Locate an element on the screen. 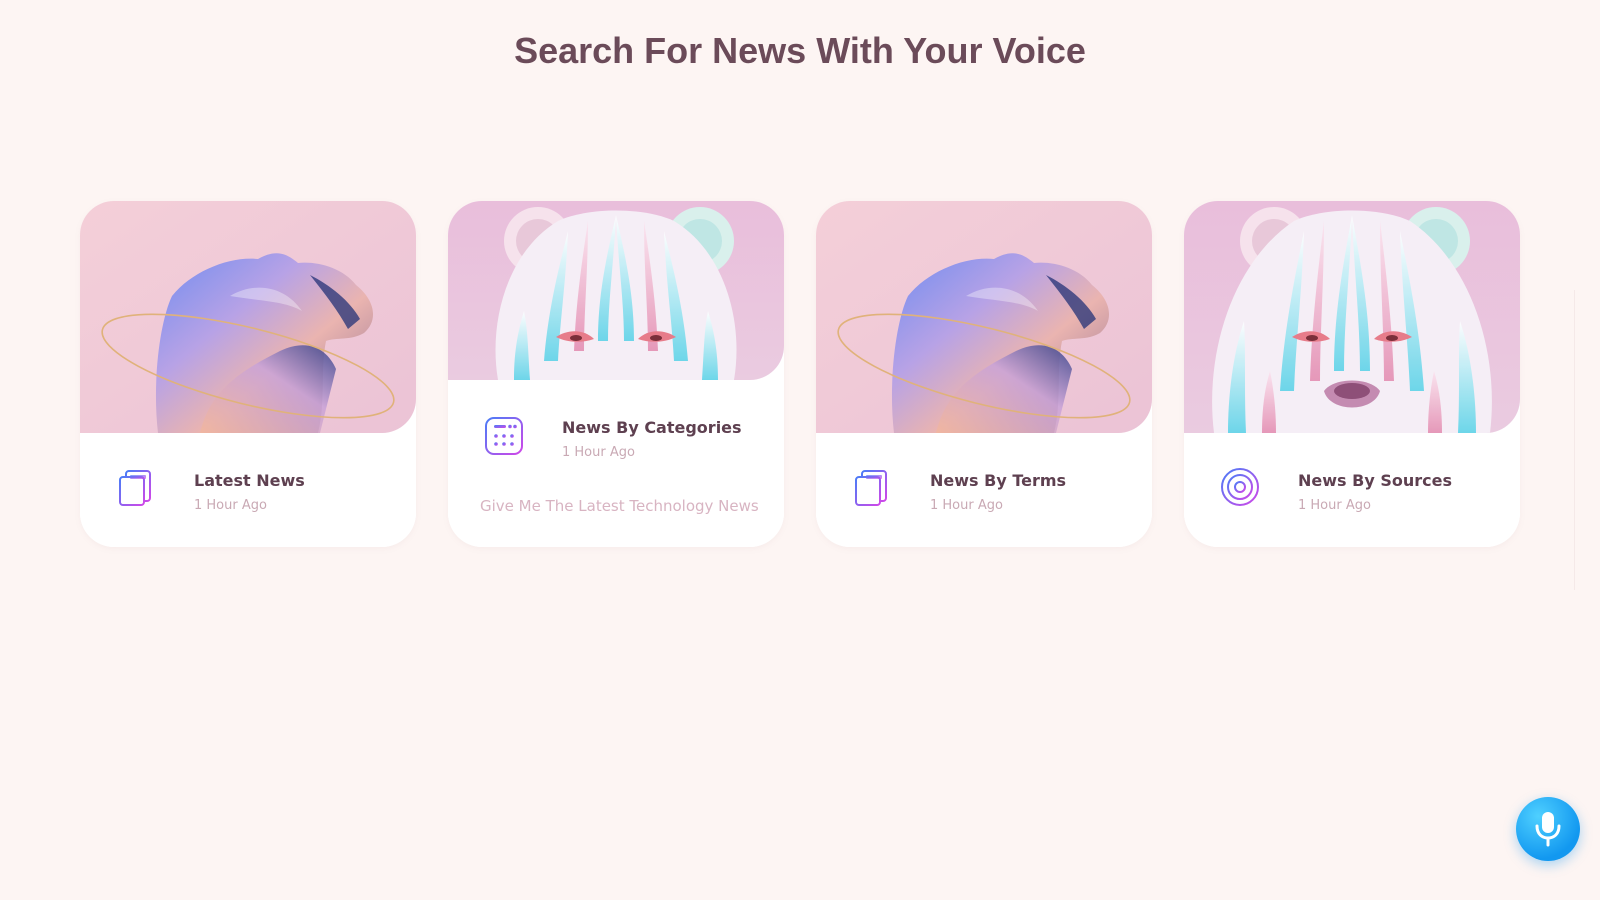 This screenshot has height=900, width=1600. side-scroll-strip is located at coordinates (1580, 440).